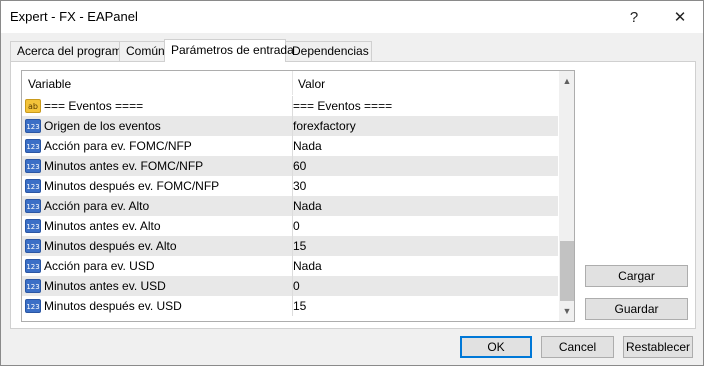 The width and height of the screenshot is (704, 366). I want to click on variable-value: 30, so click(299, 186).